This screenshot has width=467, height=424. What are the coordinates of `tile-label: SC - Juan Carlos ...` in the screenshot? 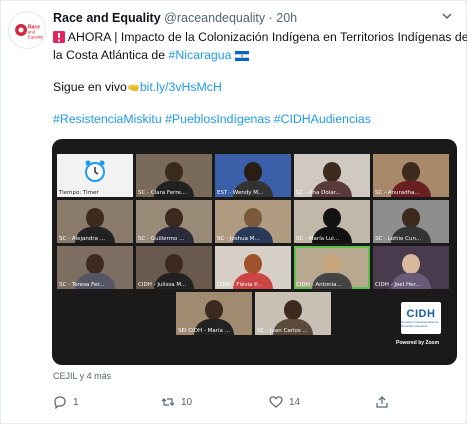 It's located at (282, 331).